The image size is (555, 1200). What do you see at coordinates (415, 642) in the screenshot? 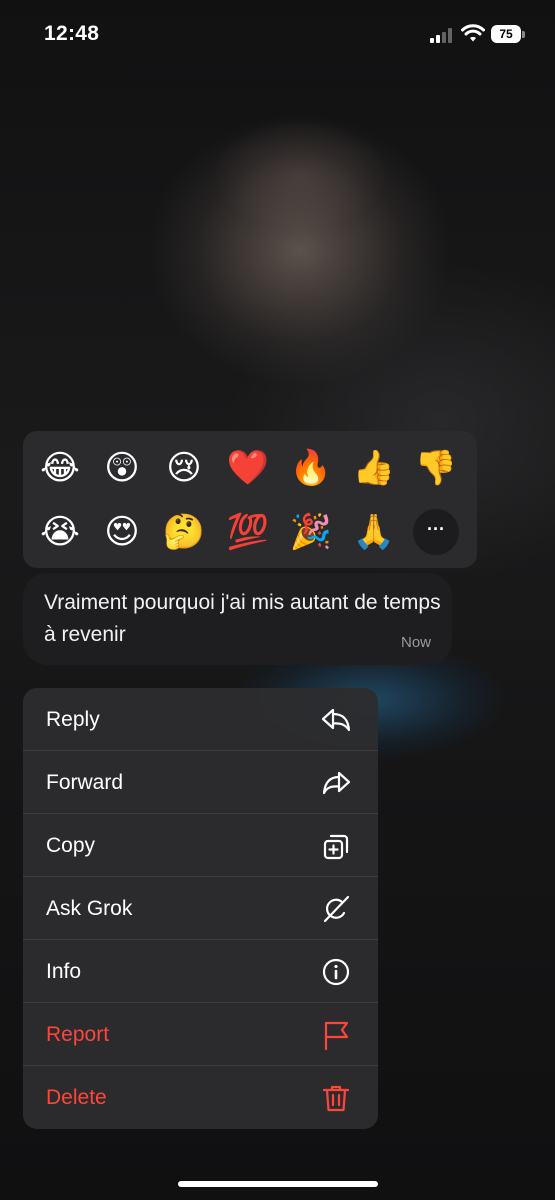
I see `message-timestamp: Now` at bounding box center [415, 642].